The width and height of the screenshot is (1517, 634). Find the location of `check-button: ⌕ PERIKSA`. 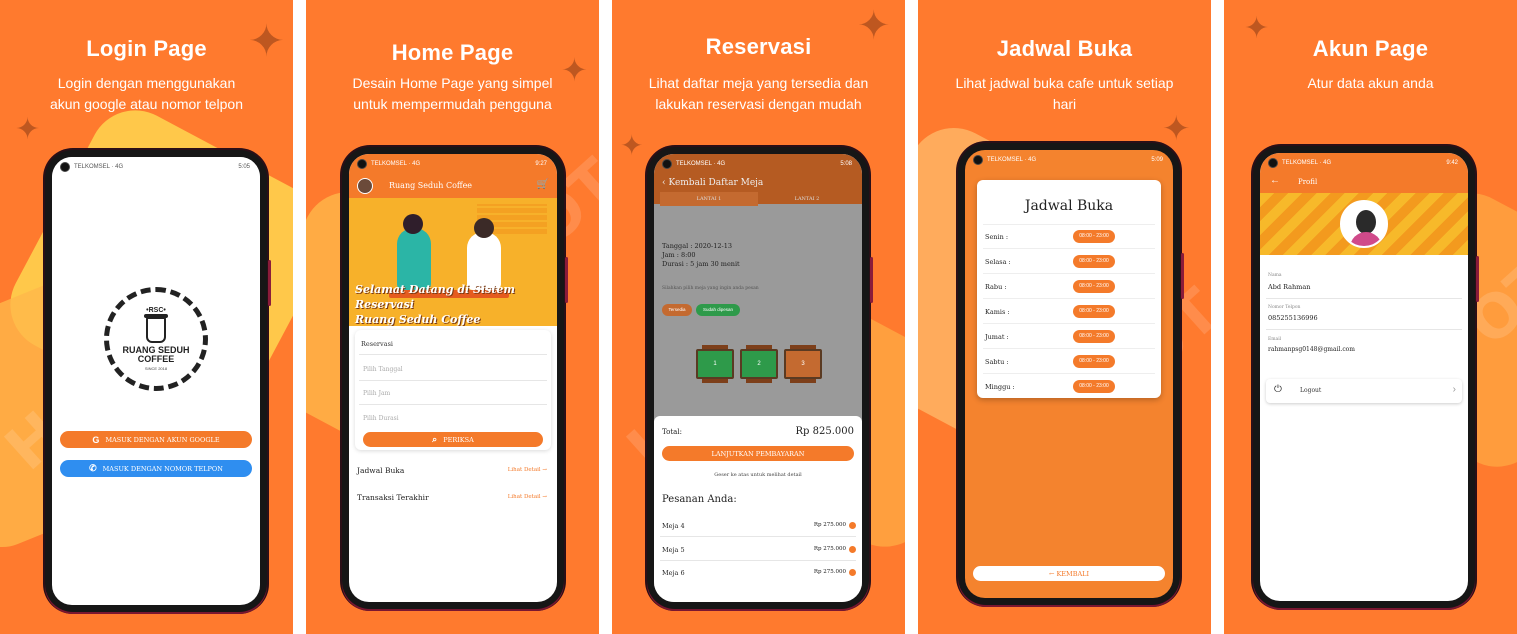

check-button: ⌕ PERIKSA is located at coordinates (453, 439).